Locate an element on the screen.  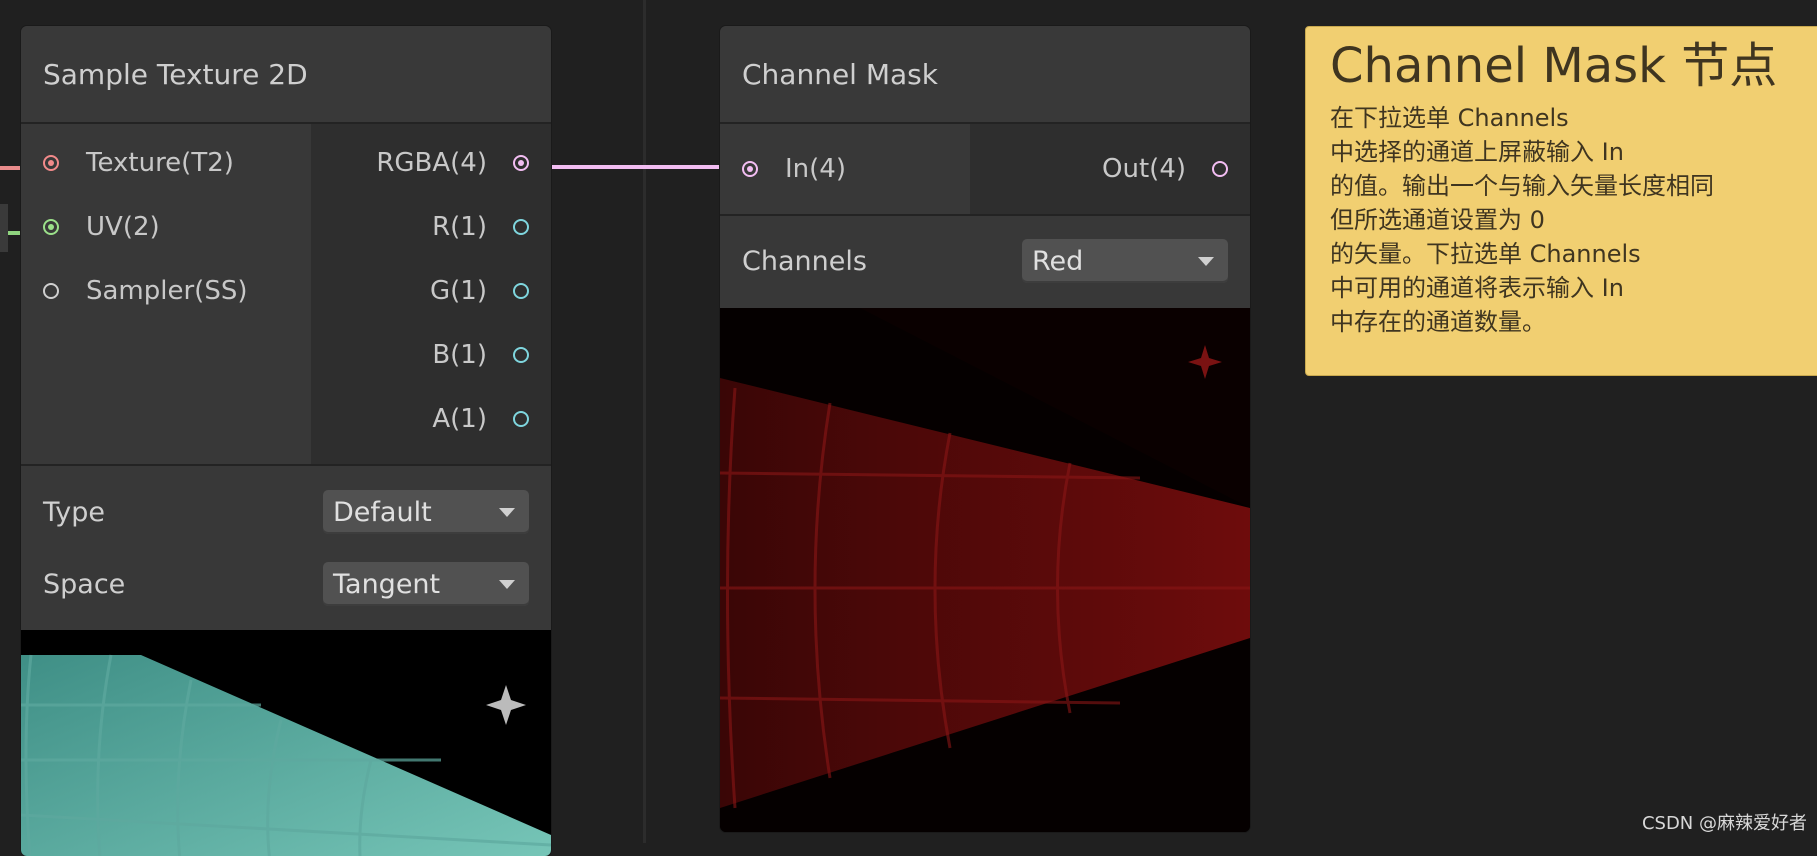
port-label: Sampler(SS) is located at coordinates (167, 291).